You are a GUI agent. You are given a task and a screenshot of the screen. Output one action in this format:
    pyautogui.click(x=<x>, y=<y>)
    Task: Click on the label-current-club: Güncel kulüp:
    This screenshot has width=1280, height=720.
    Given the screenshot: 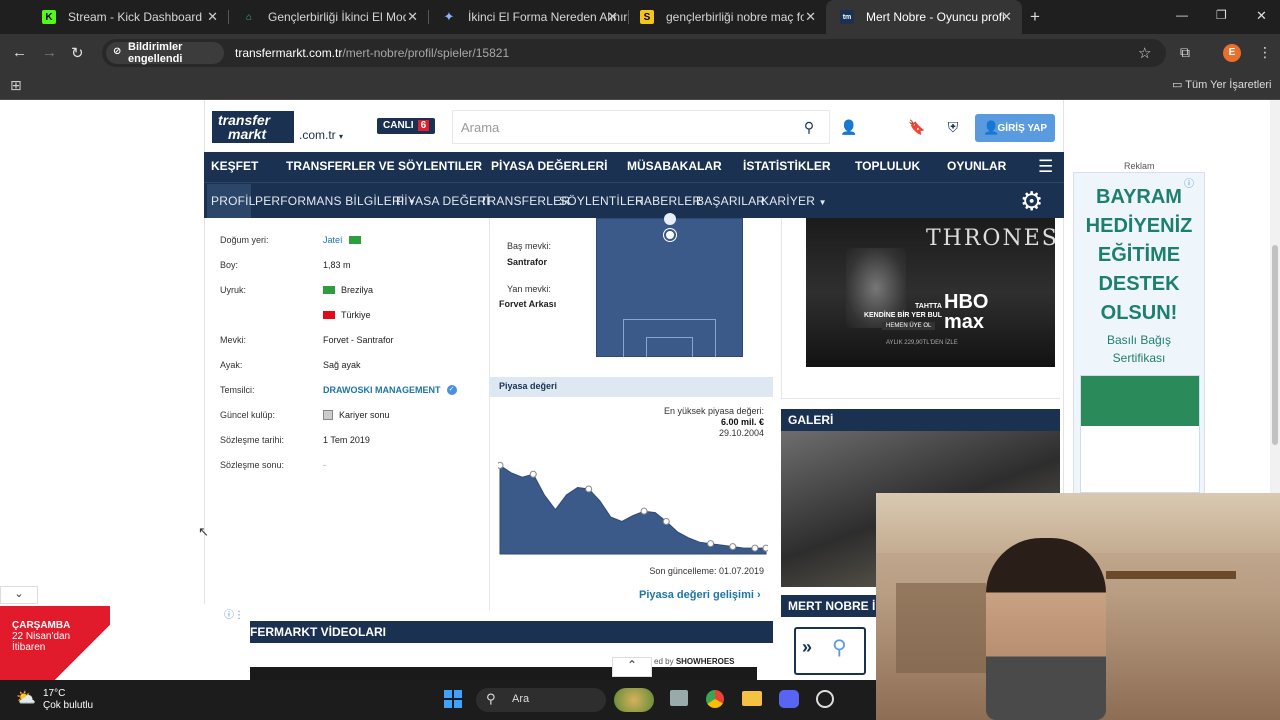 What is the action you would take?
    pyautogui.click(x=248, y=415)
    